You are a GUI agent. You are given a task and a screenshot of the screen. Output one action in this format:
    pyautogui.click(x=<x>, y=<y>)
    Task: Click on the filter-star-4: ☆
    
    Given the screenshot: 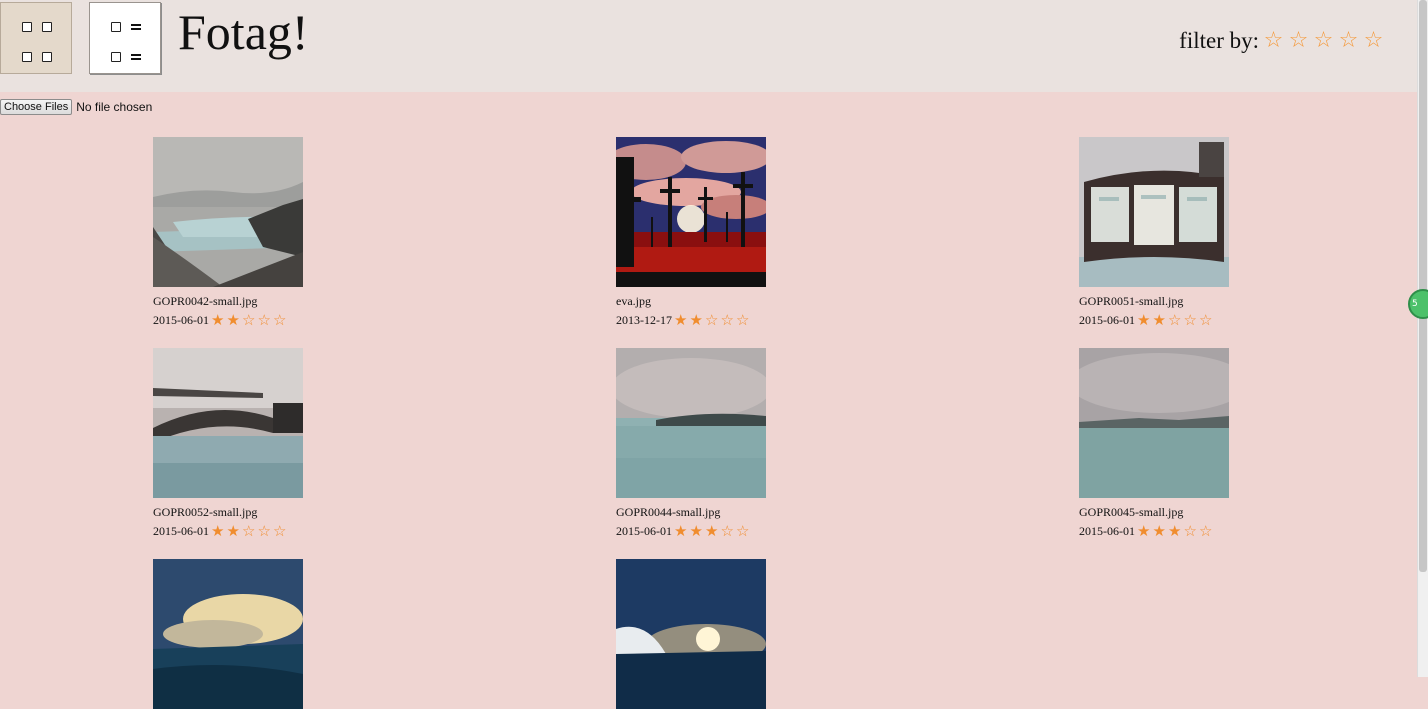 What is the action you would take?
    pyautogui.click(x=1348, y=41)
    